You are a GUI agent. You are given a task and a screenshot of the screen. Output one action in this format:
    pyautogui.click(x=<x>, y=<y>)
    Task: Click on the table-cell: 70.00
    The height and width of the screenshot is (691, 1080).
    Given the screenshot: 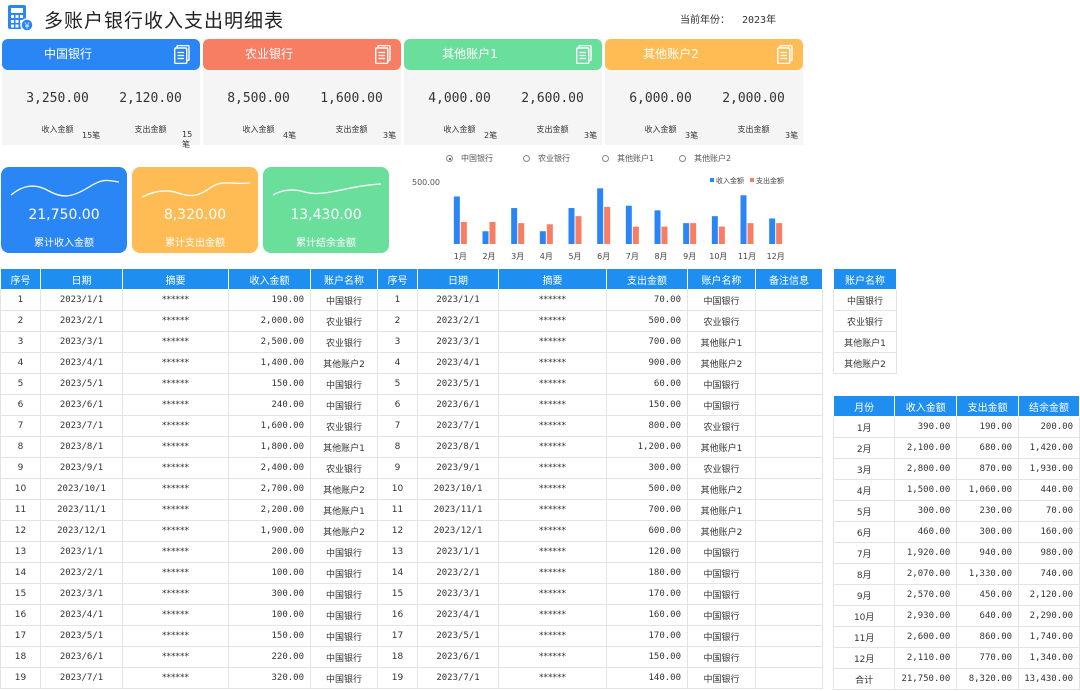 What is the action you would take?
    pyautogui.click(x=647, y=300)
    